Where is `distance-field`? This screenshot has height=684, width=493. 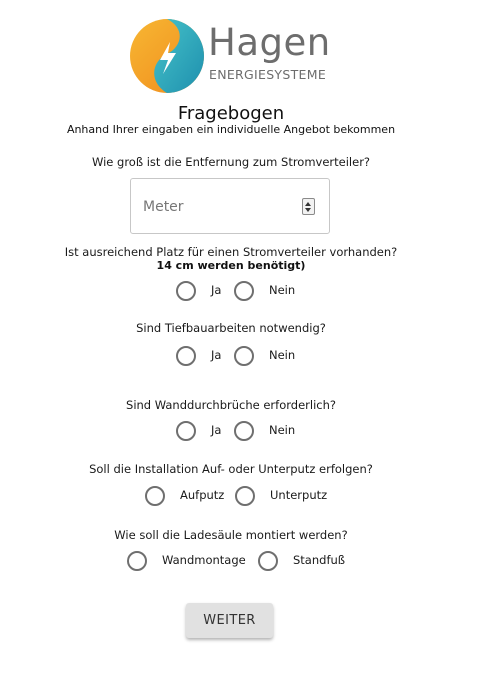
distance-field is located at coordinates (230, 206).